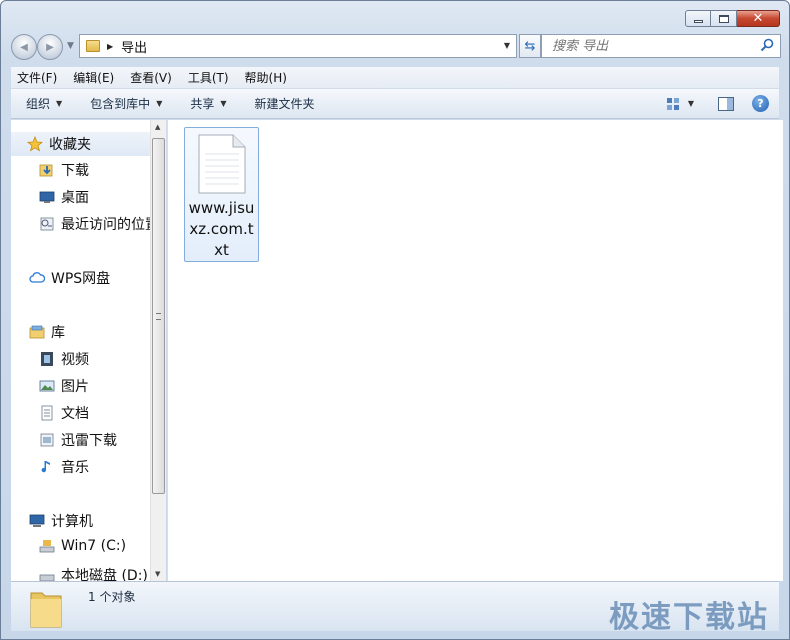 The height and width of the screenshot is (640, 790). I want to click on nav-favorites-label: 收藏夹, so click(70, 145).